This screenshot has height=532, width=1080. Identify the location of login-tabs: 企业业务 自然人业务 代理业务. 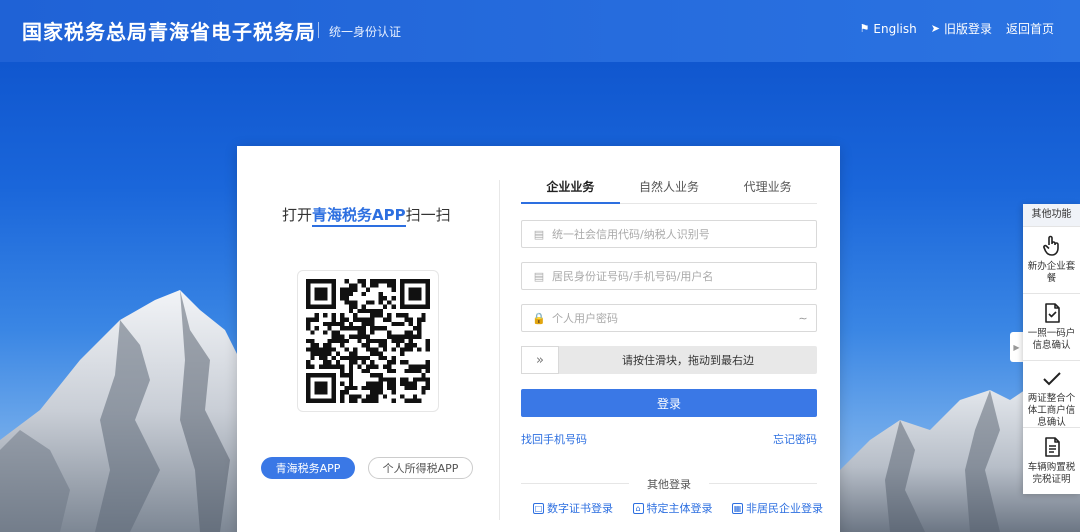
(669, 190).